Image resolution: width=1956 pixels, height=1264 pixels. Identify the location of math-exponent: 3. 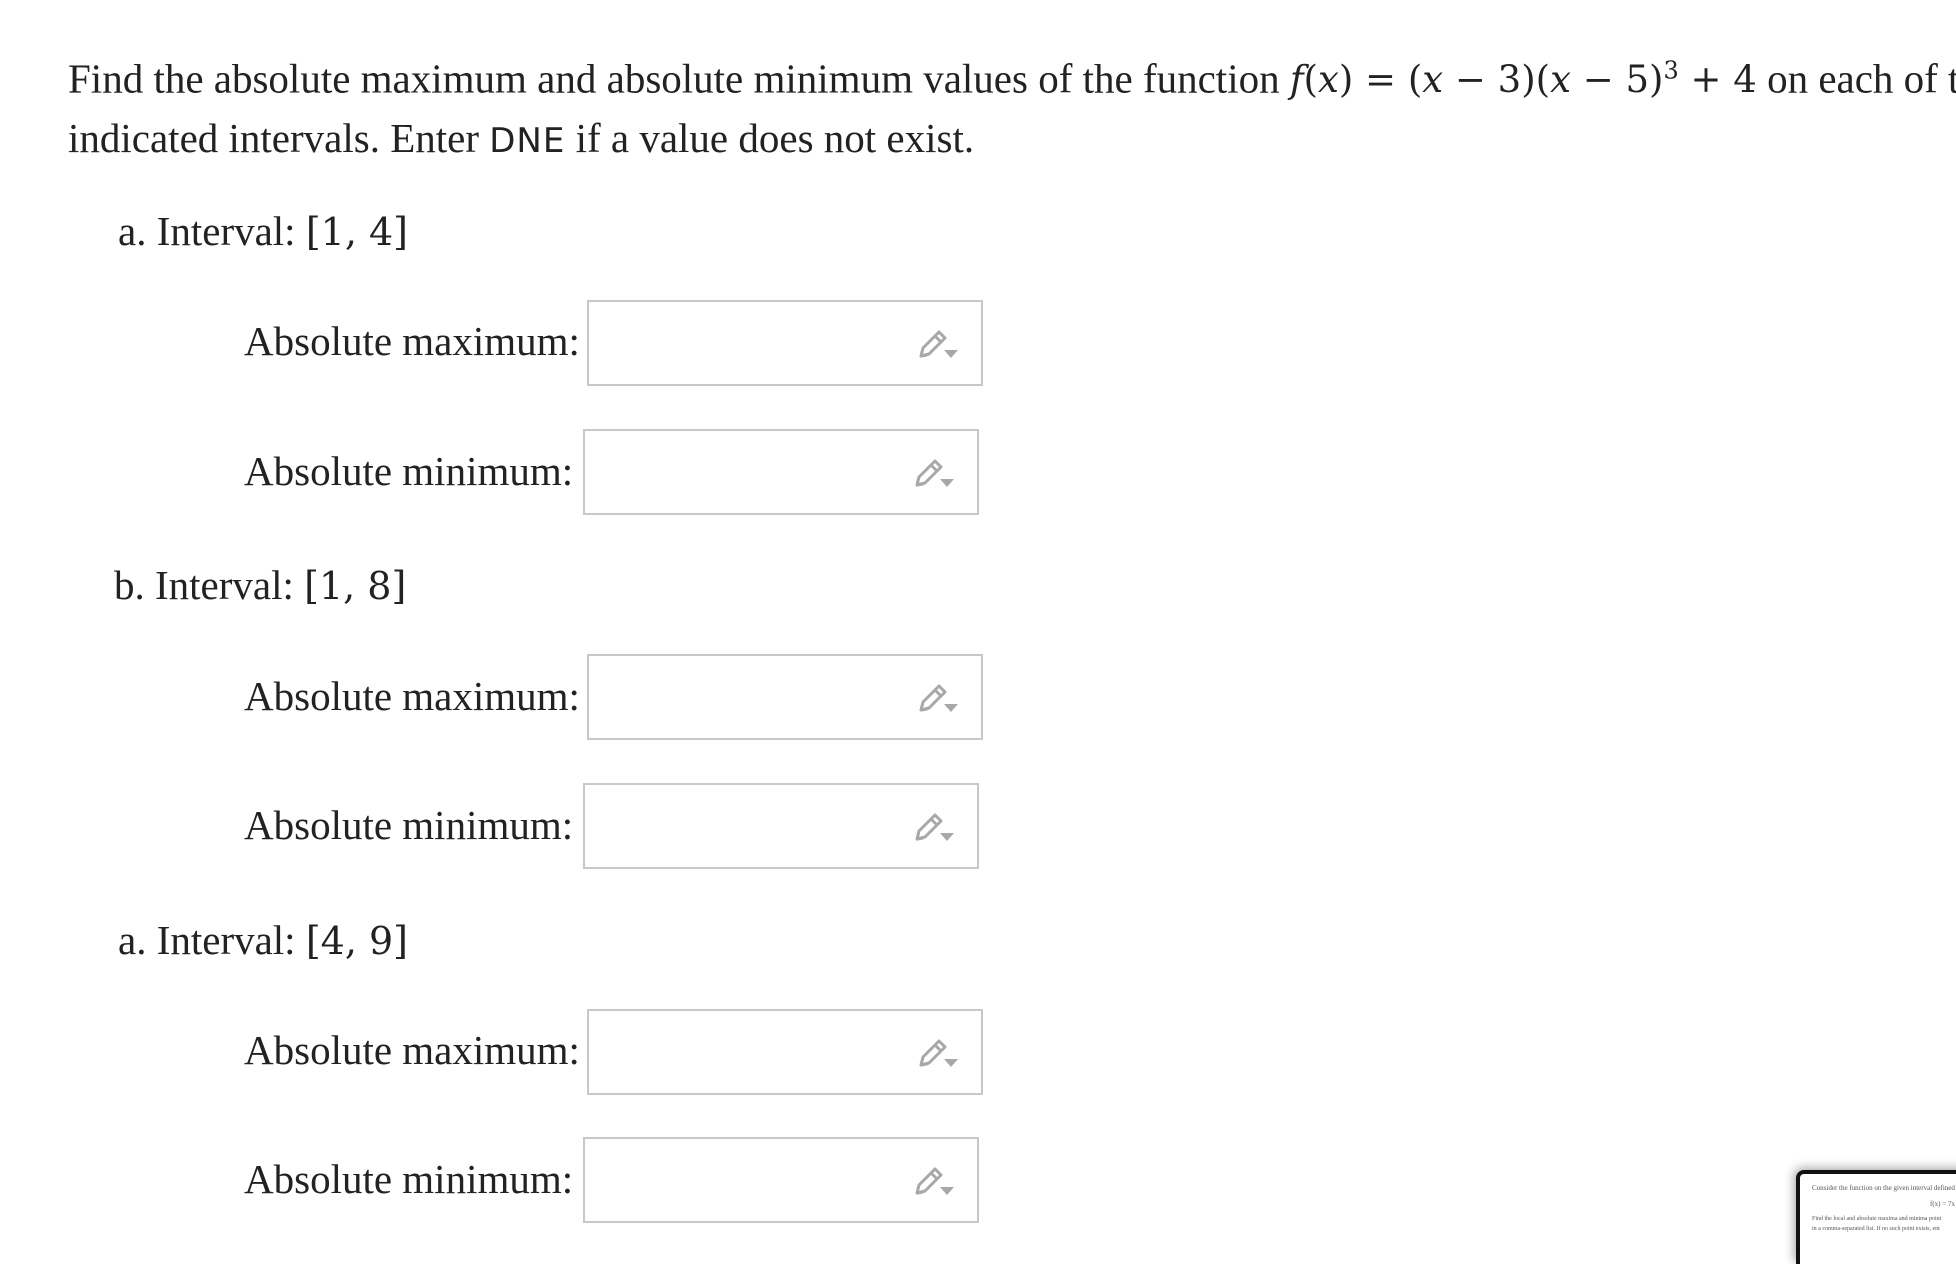
(1671, 71).